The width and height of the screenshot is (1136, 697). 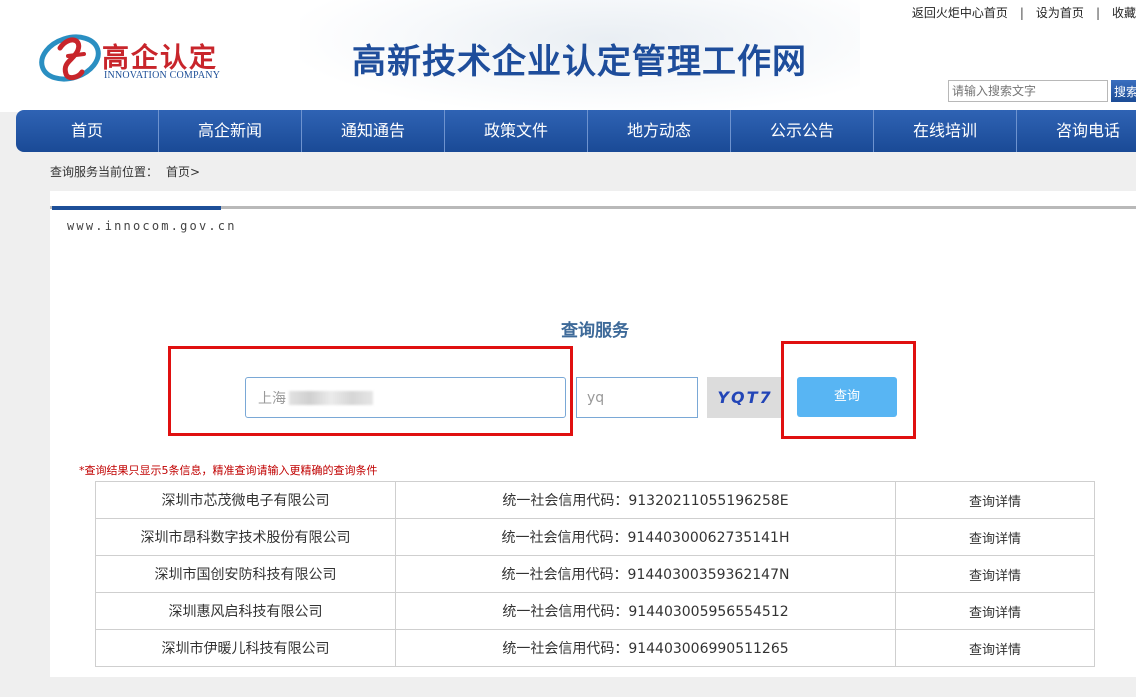 I want to click on credit-code-value: 914403006990511265, so click(x=708, y=649).